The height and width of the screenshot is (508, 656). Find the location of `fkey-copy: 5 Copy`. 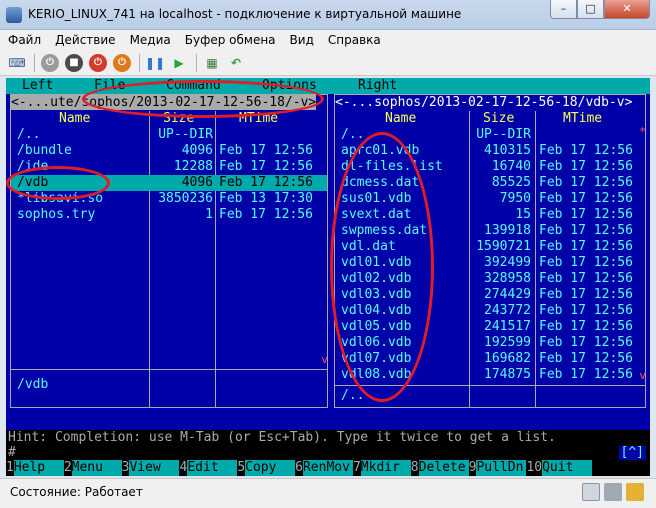

fkey-copy: 5 Copy is located at coordinates (266, 468).